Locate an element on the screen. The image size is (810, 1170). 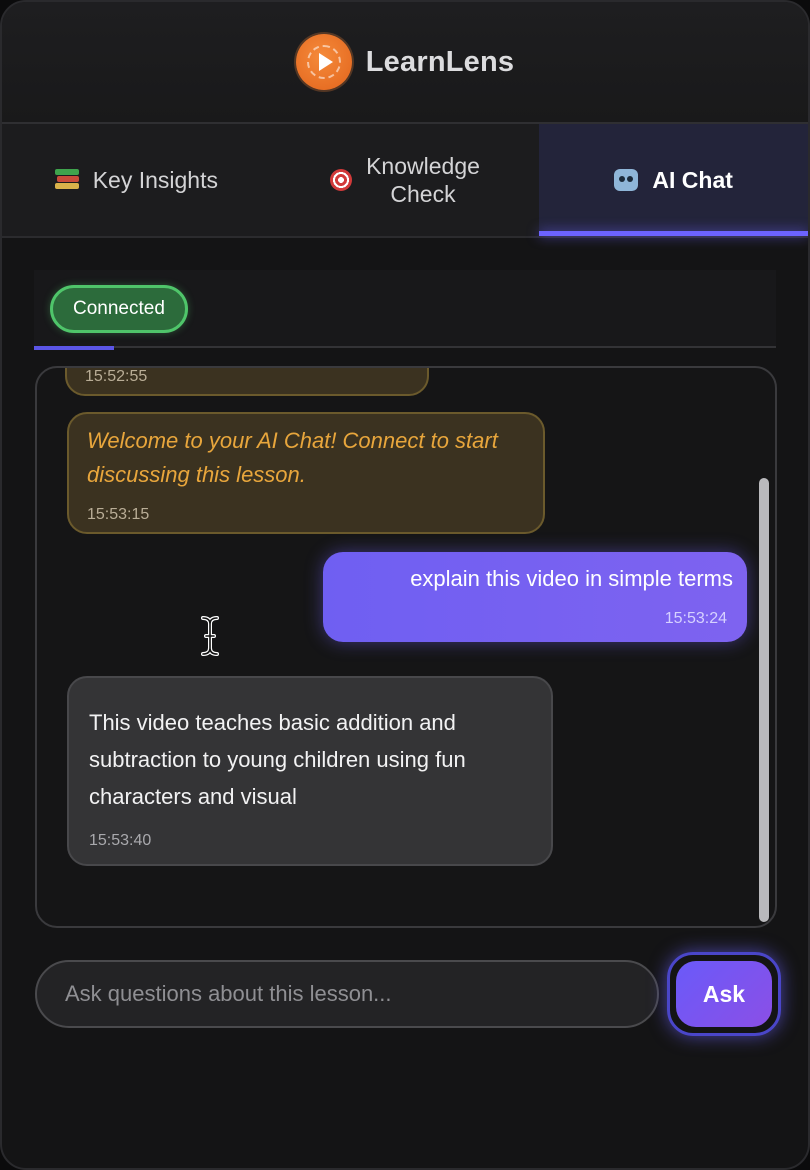
tab-key-insights: Key Insights is located at coordinates (136, 180).